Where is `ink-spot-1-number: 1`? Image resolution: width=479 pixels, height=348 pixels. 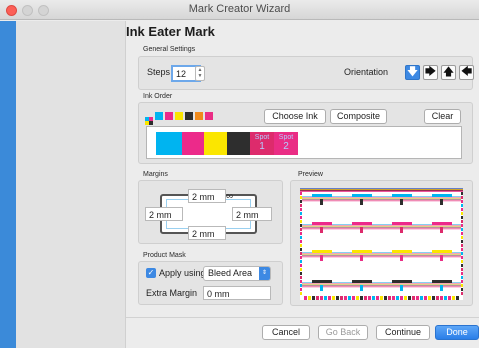 ink-spot-1-number: 1 is located at coordinates (262, 146).